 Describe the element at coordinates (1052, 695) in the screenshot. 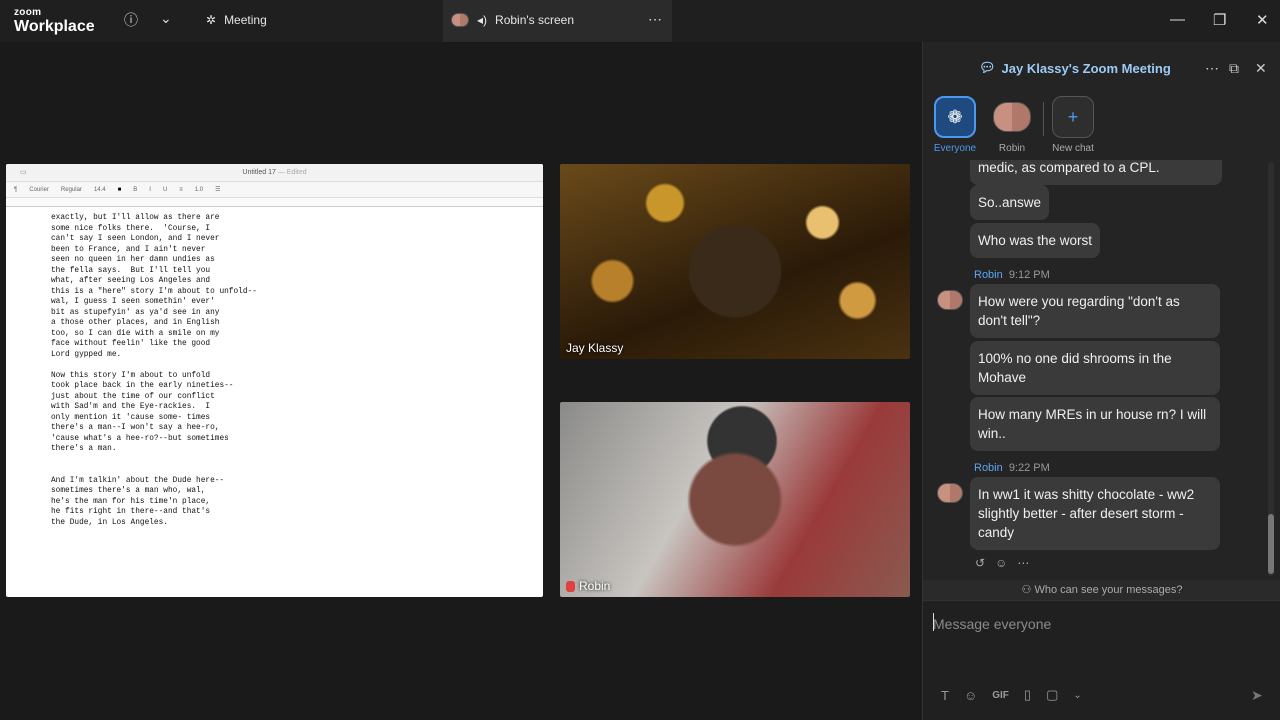

I see `screenshot-icon: ▢` at that location.